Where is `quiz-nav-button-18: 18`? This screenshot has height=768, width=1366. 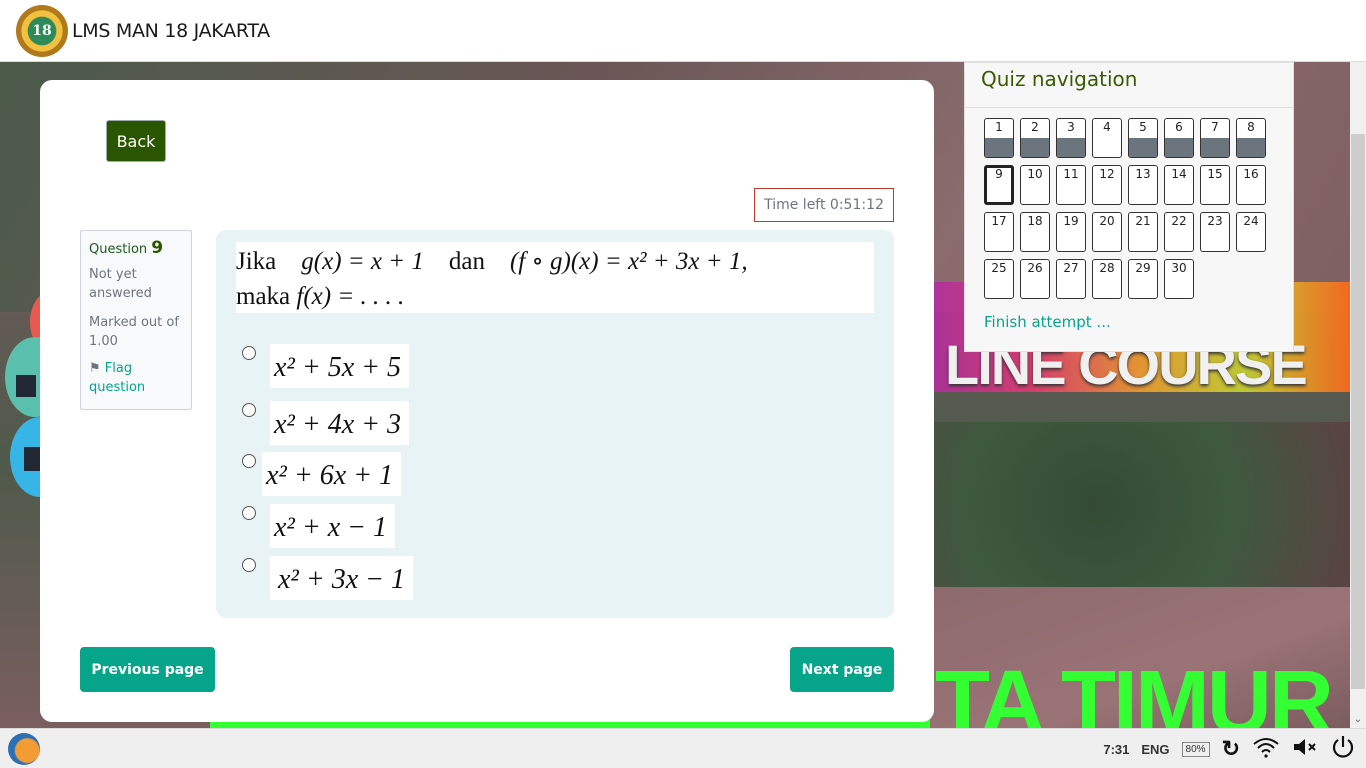
quiz-nav-button-18: 18 is located at coordinates (1035, 232).